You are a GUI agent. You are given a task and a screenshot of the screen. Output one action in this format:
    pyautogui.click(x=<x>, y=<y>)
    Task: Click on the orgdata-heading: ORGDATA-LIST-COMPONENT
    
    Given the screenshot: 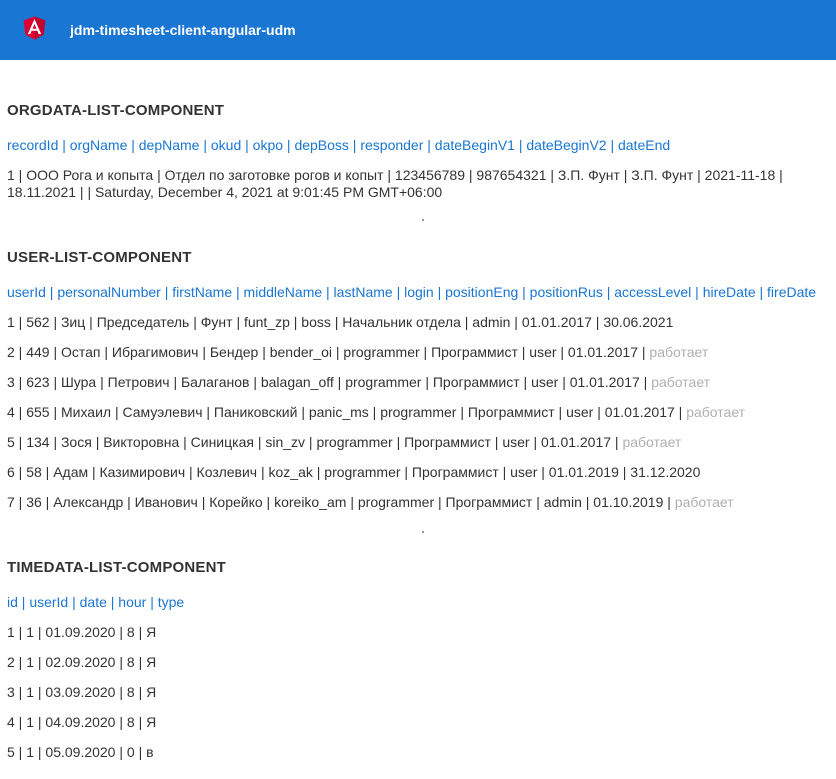 What is the action you would take?
    pyautogui.click(x=116, y=110)
    